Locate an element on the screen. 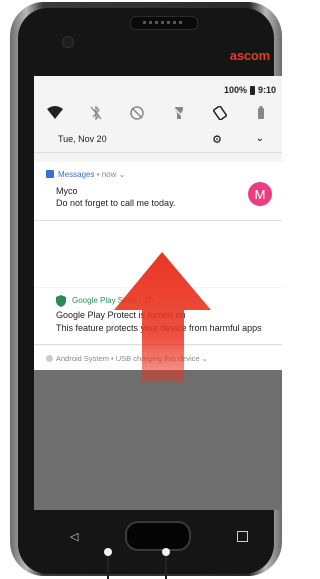 This screenshot has width=320, height=579. gear-icon: ⚙ is located at coordinates (217, 139).